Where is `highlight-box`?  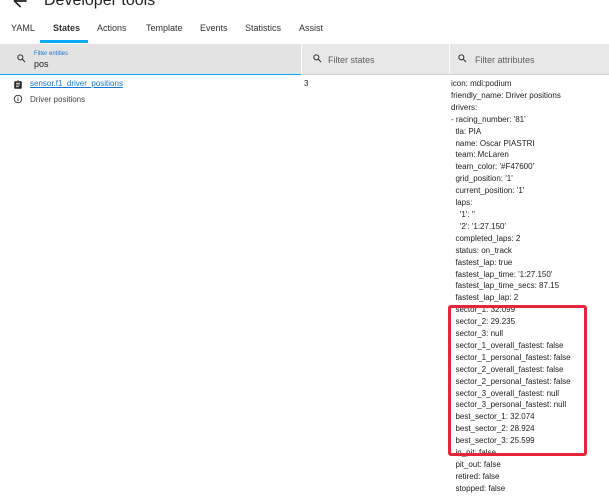
highlight-box is located at coordinates (517, 380).